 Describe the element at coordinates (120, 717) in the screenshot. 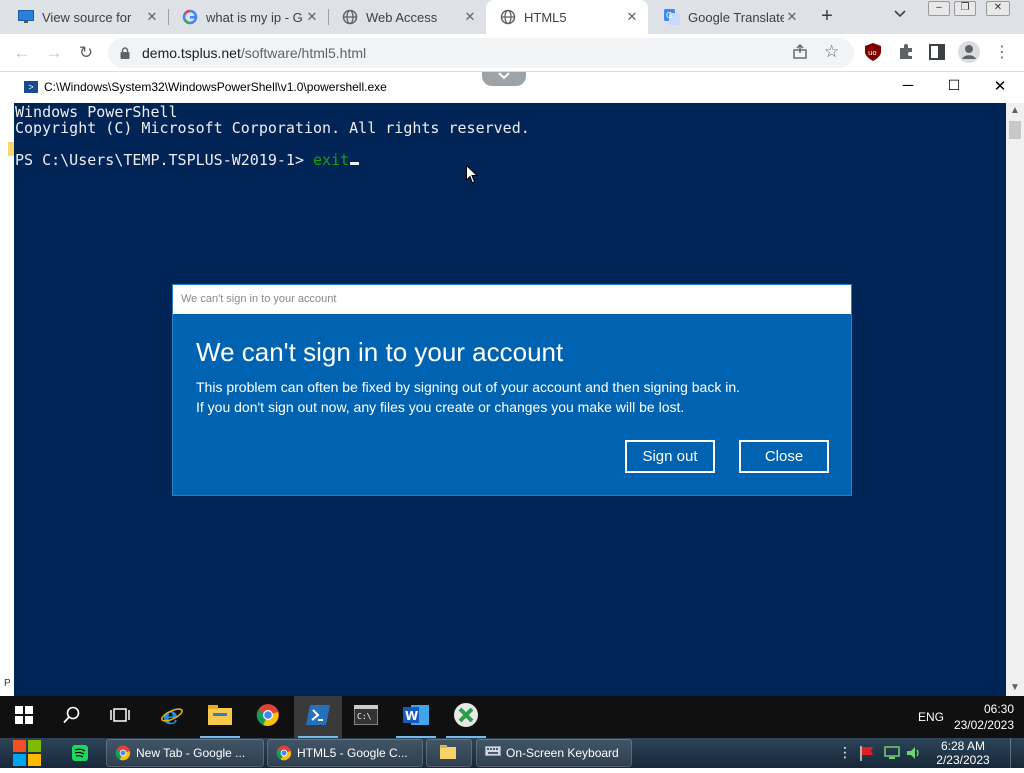

I see `task-view-button` at that location.